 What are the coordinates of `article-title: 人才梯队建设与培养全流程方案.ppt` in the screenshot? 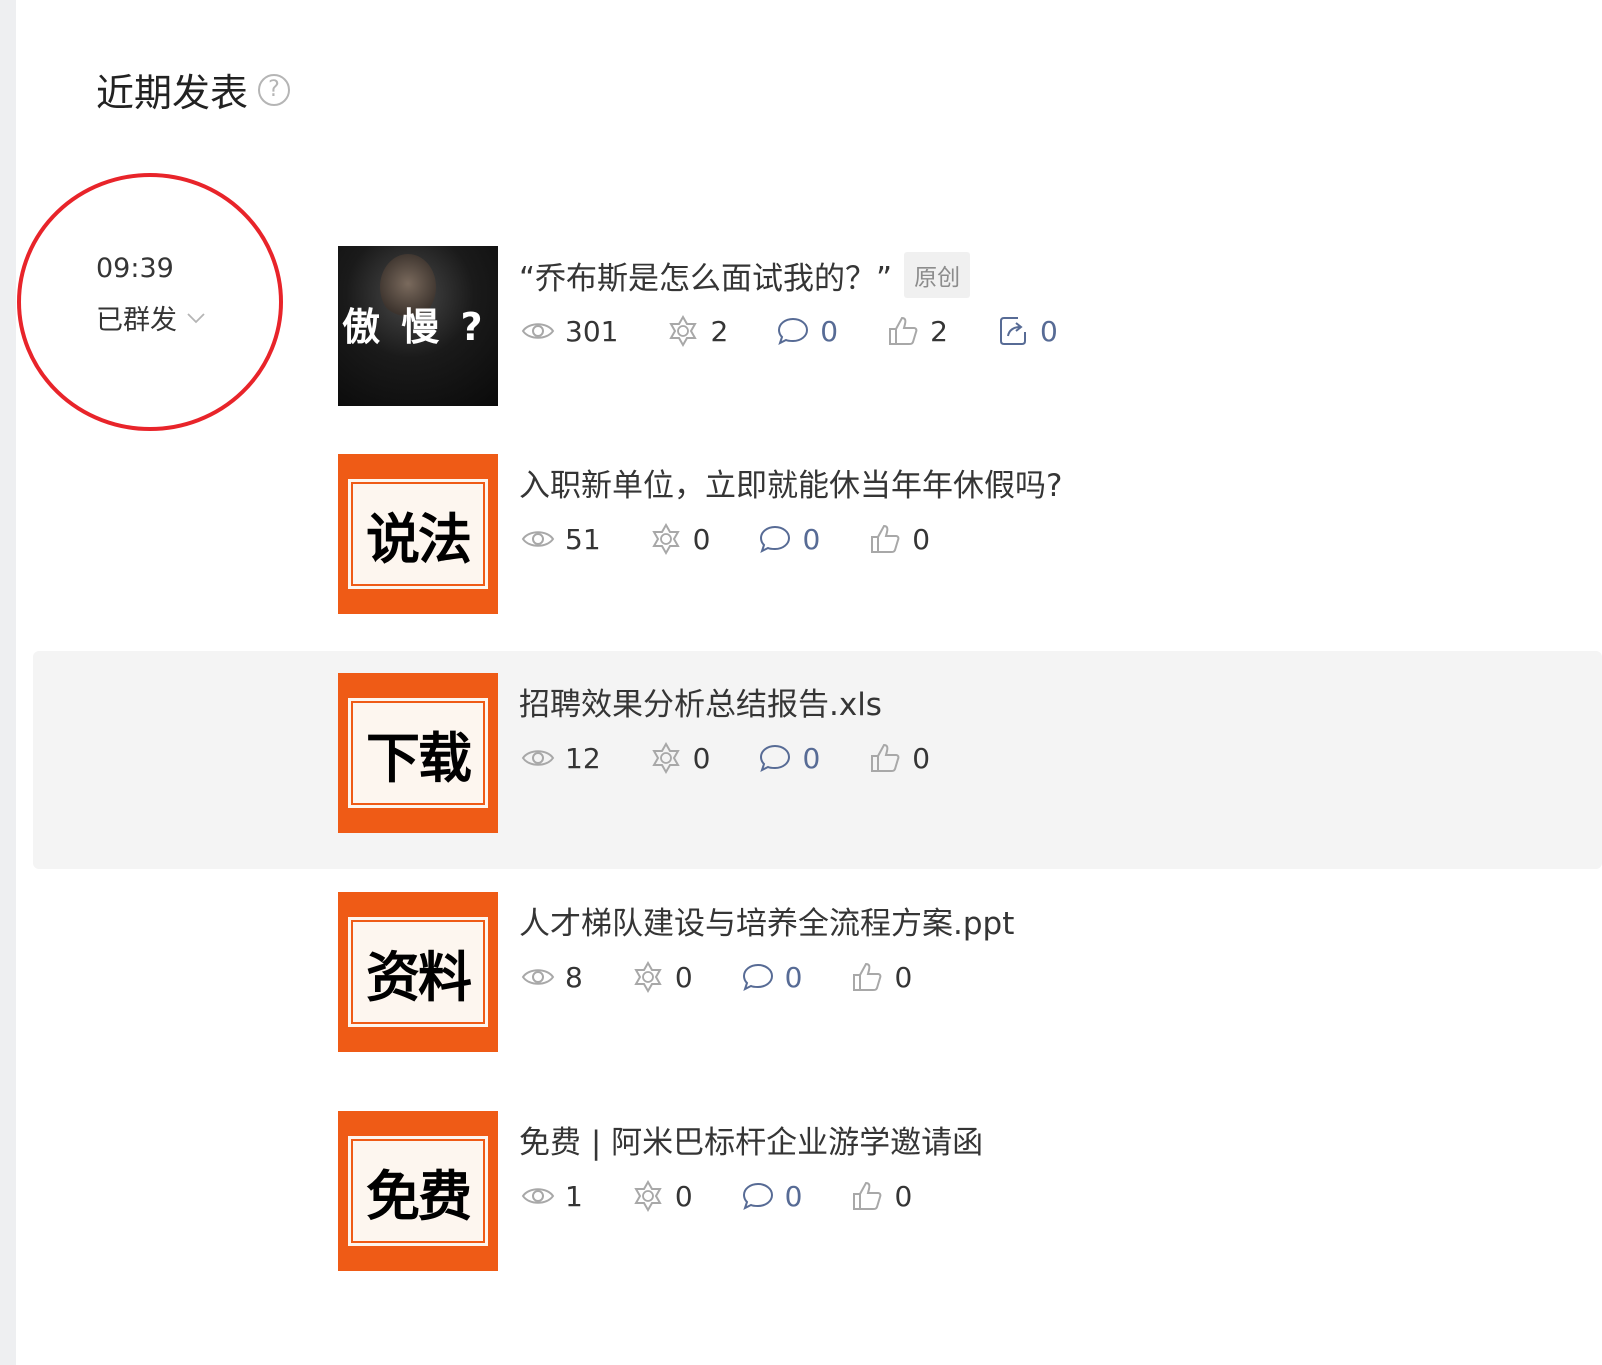 It's located at (766, 920).